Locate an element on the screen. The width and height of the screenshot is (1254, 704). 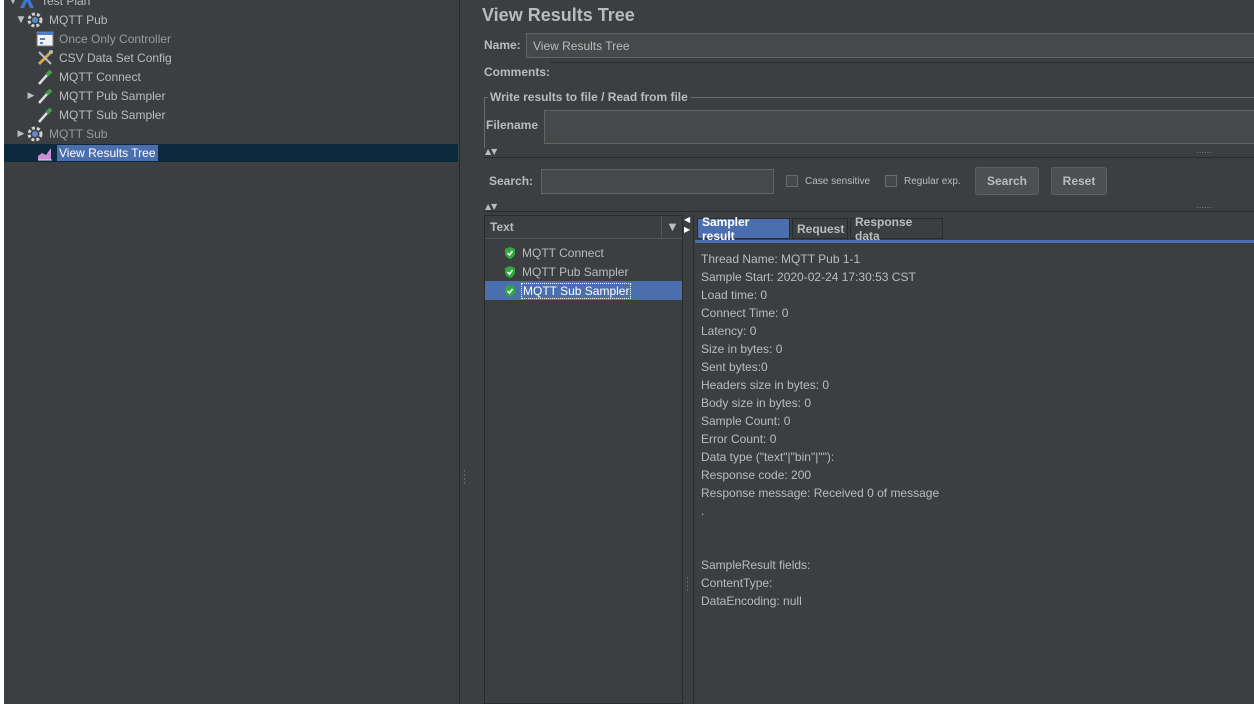
result-line: DataEncoding: null is located at coordinates (751, 601).